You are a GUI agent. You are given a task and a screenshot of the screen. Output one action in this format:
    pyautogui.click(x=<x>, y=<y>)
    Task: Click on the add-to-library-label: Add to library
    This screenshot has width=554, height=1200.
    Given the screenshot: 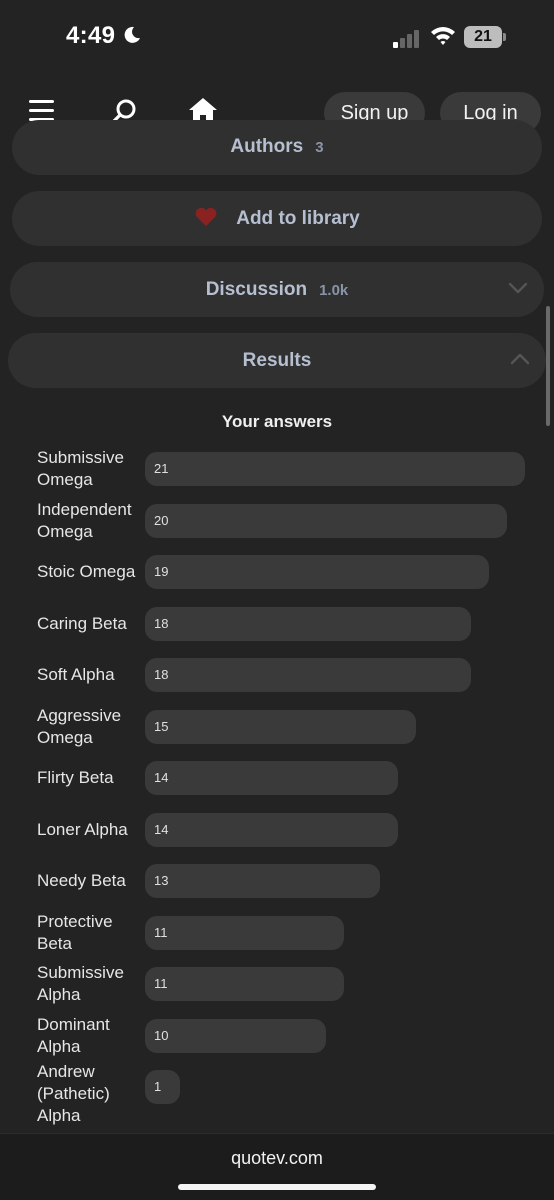 What is the action you would take?
    pyautogui.click(x=298, y=218)
    